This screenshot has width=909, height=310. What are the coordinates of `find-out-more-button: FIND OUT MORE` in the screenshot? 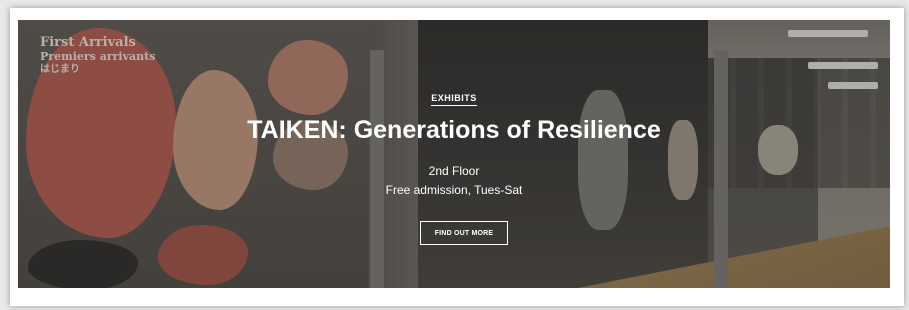 It's located at (464, 233).